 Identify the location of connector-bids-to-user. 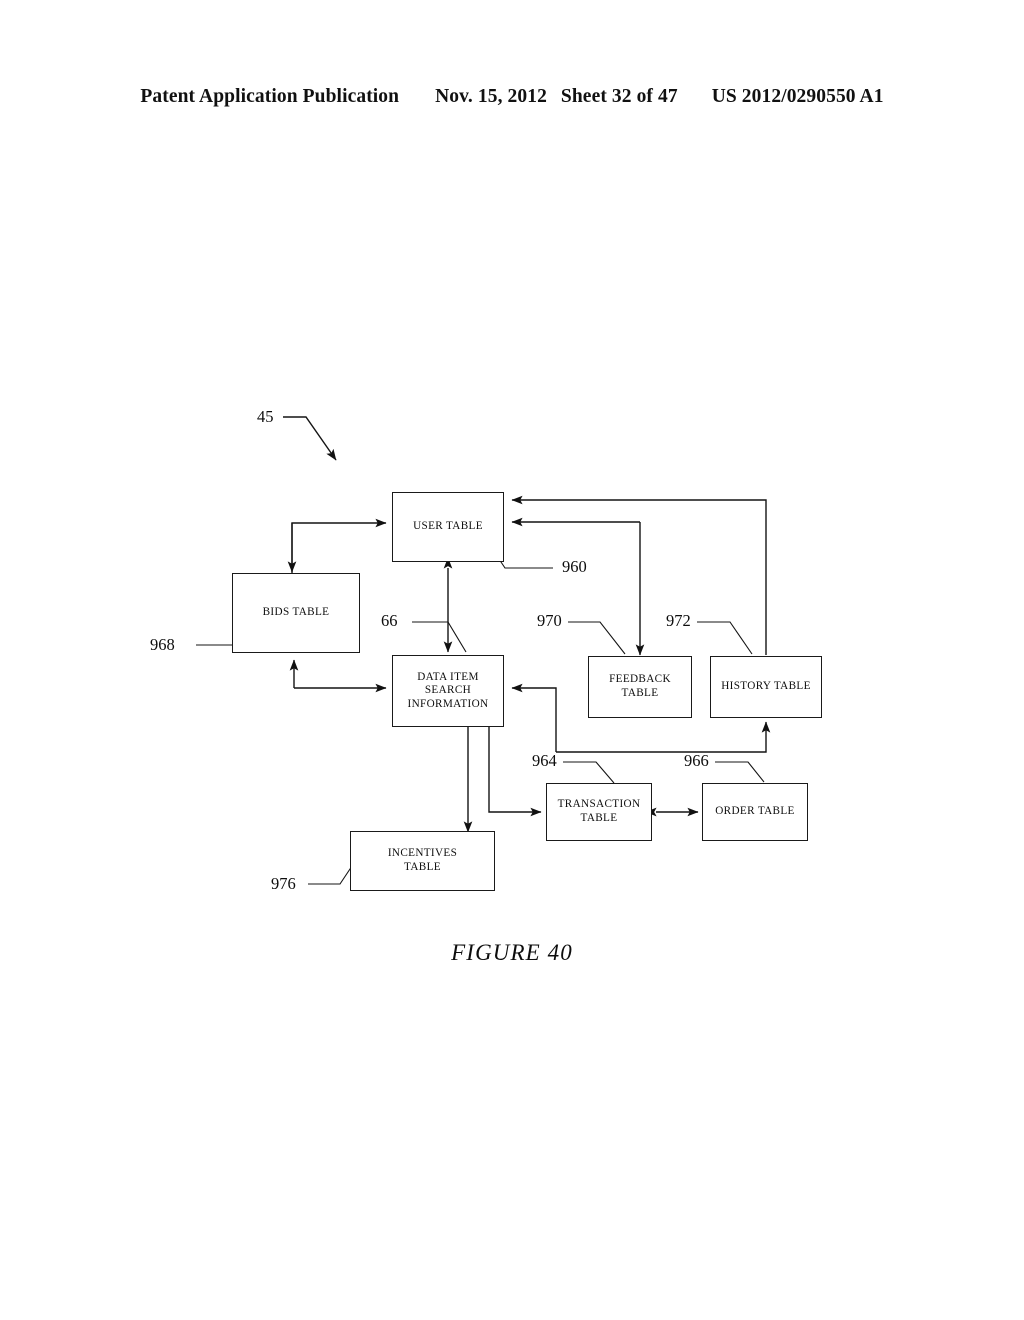
(339, 548).